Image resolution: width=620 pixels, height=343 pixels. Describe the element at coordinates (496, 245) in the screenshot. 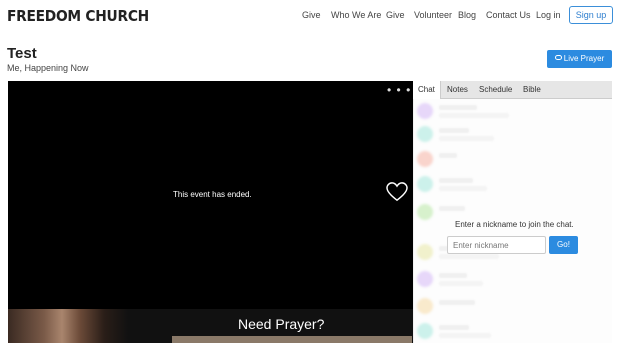

I see `nickname-input` at that location.